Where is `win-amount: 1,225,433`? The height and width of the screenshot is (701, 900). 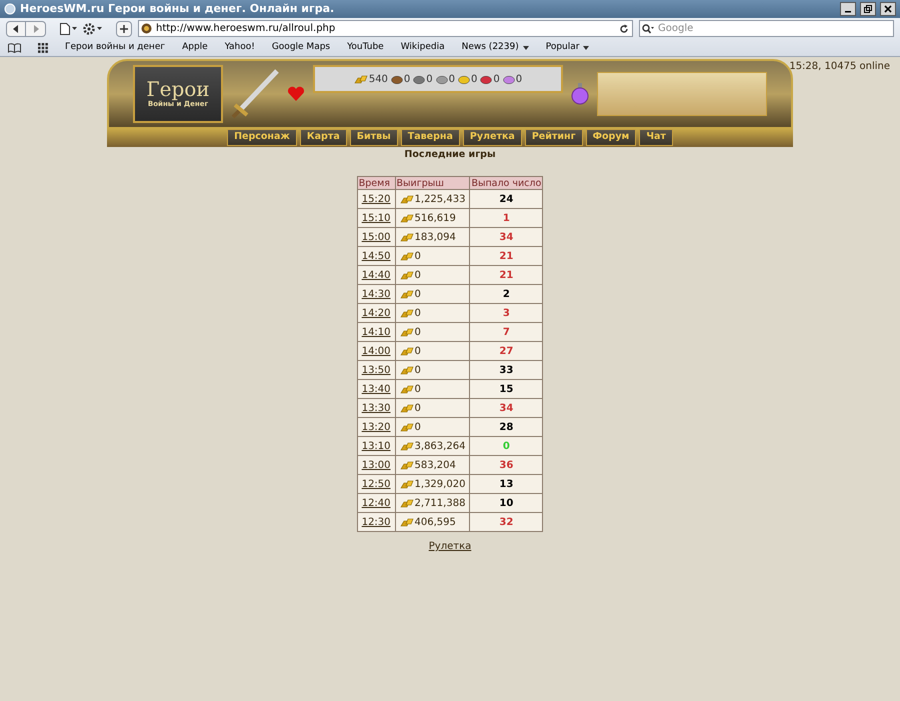 win-amount: 1,225,433 is located at coordinates (440, 199).